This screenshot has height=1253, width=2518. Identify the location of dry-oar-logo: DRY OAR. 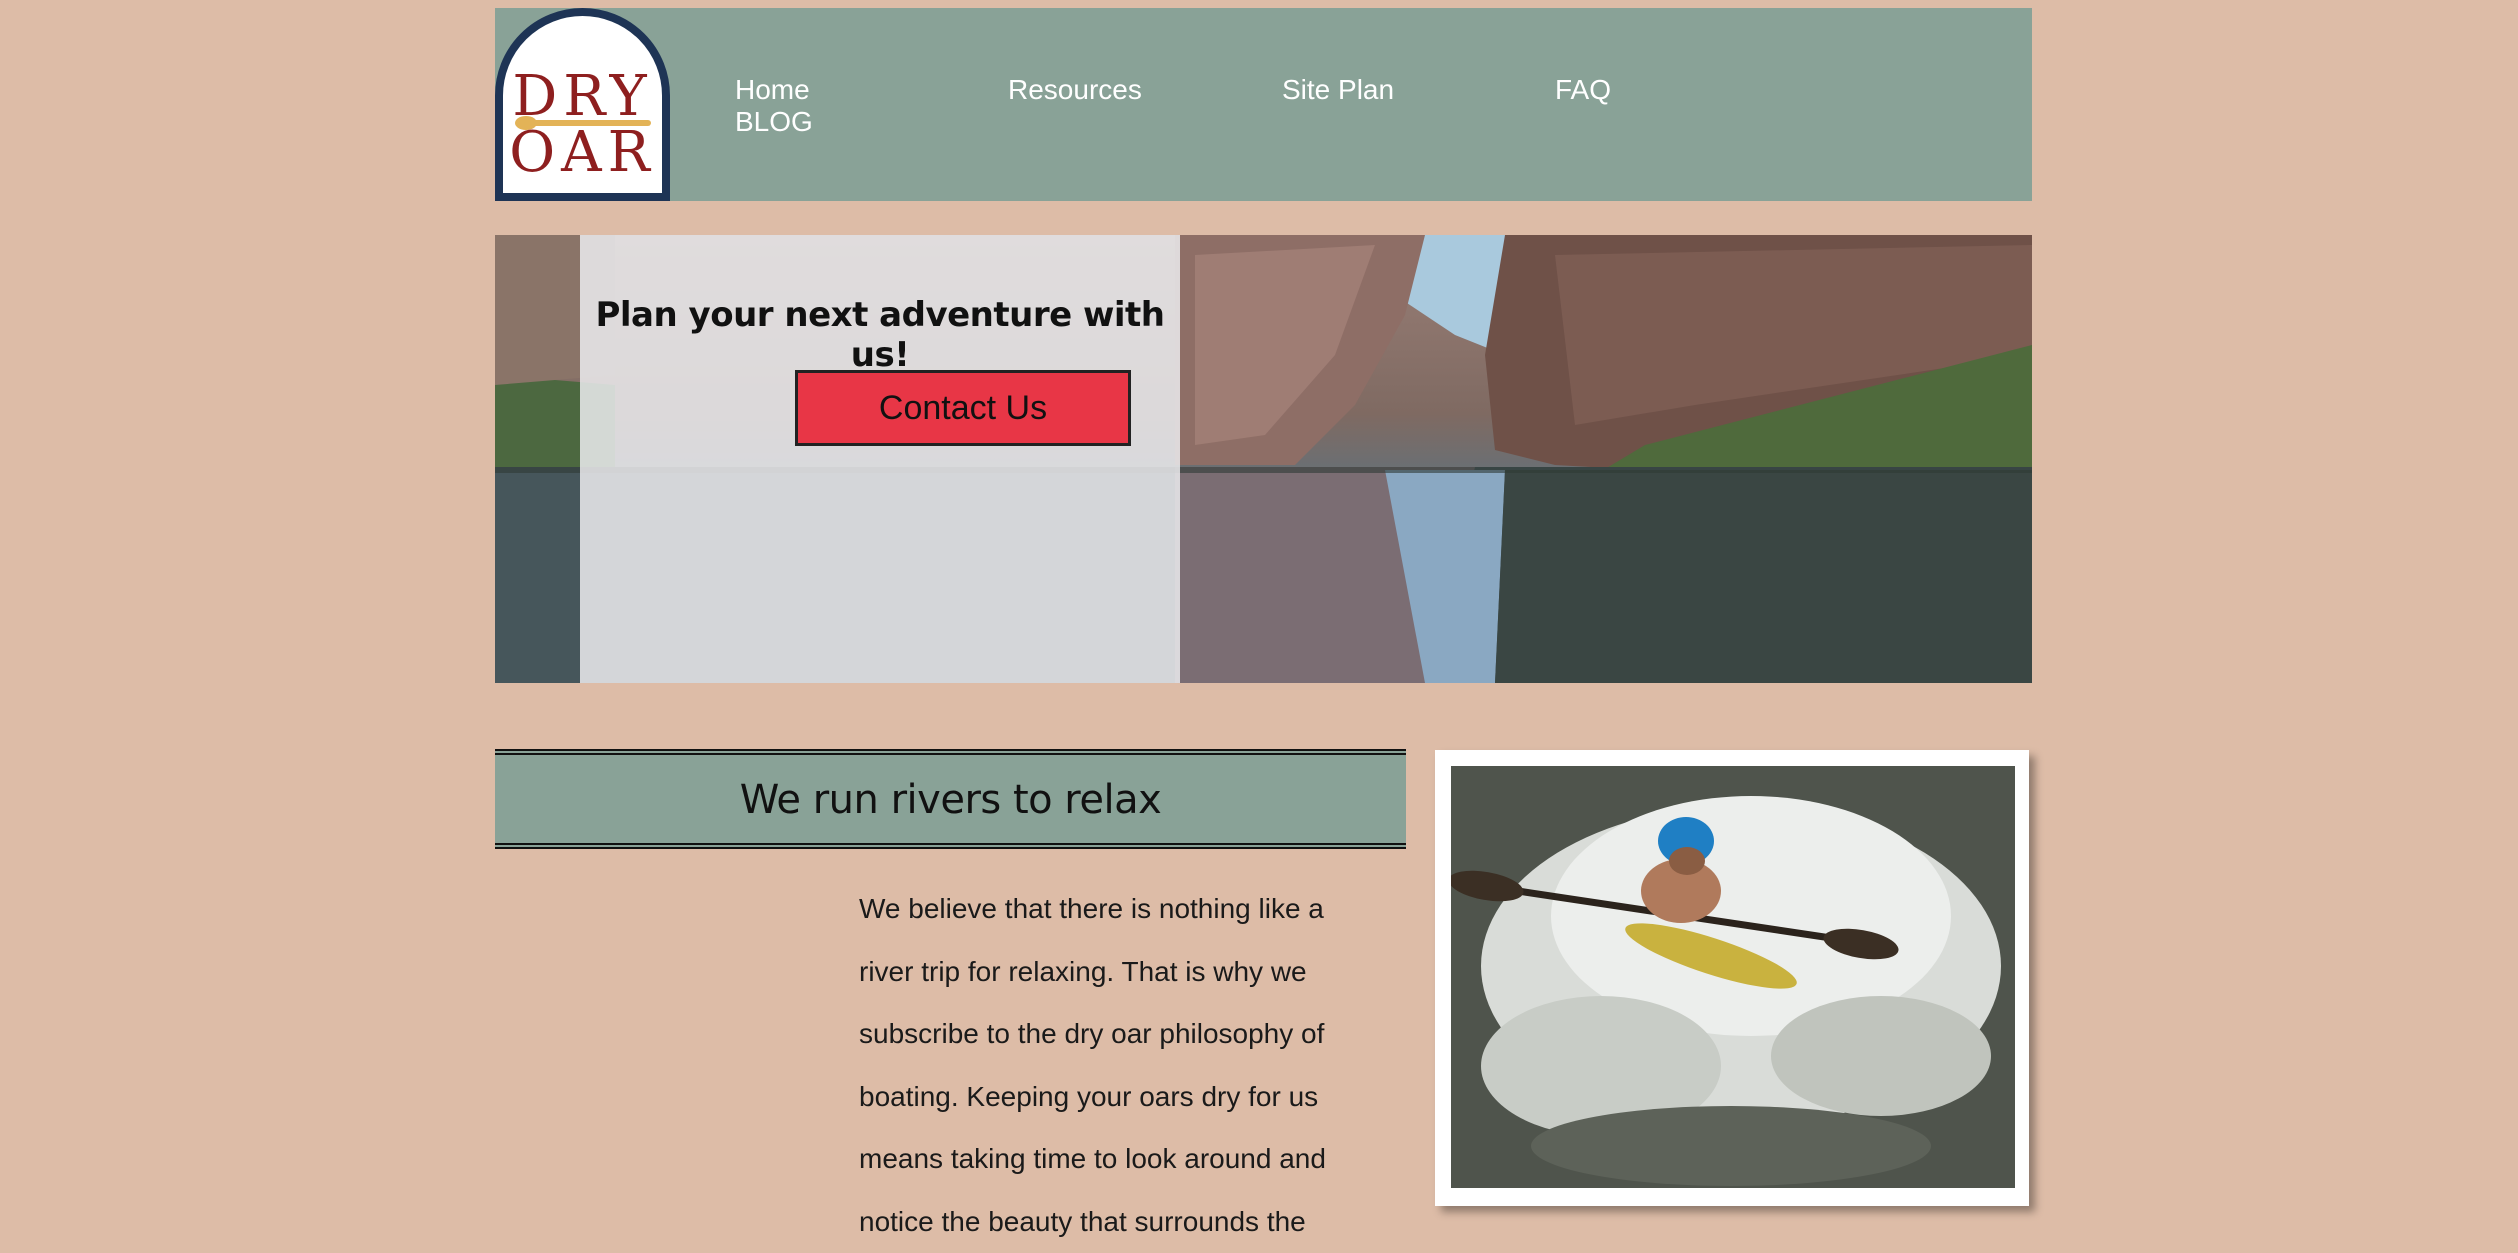
(582, 104).